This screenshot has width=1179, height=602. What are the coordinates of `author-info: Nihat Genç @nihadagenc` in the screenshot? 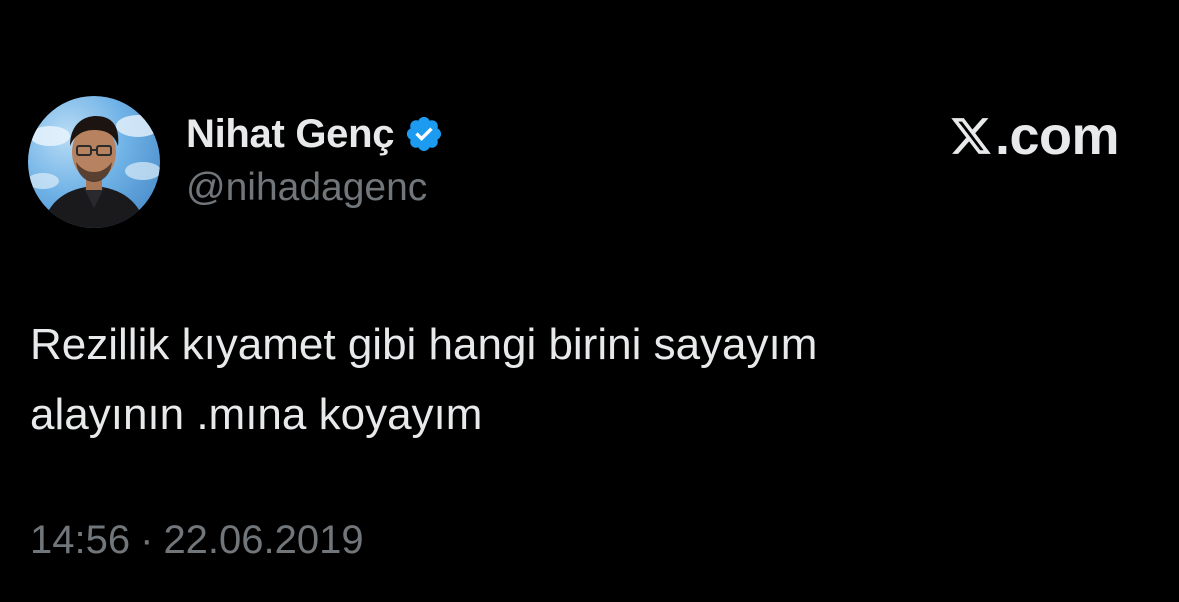 It's located at (315, 159).